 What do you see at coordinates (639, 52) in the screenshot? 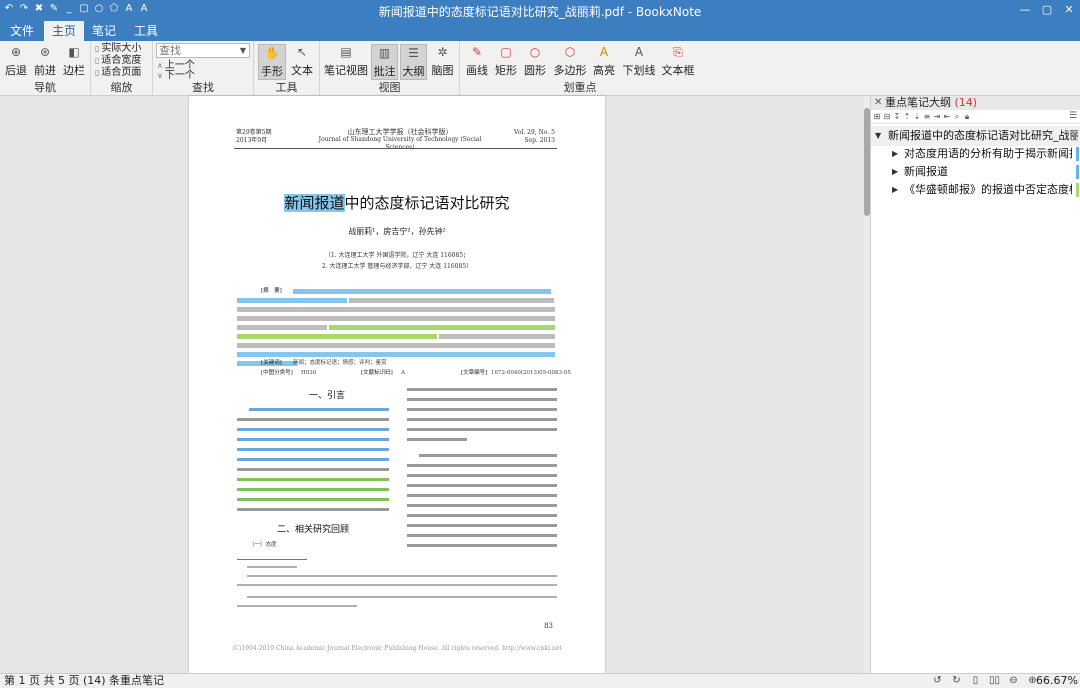
I see `underline-icon: A` at bounding box center [639, 52].